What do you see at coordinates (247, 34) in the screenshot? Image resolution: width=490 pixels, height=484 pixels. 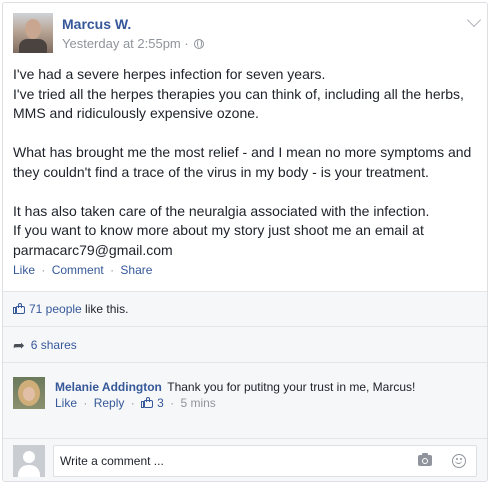 I see `post-header: Marcus W. Yesterday at 2:55pm ·` at bounding box center [247, 34].